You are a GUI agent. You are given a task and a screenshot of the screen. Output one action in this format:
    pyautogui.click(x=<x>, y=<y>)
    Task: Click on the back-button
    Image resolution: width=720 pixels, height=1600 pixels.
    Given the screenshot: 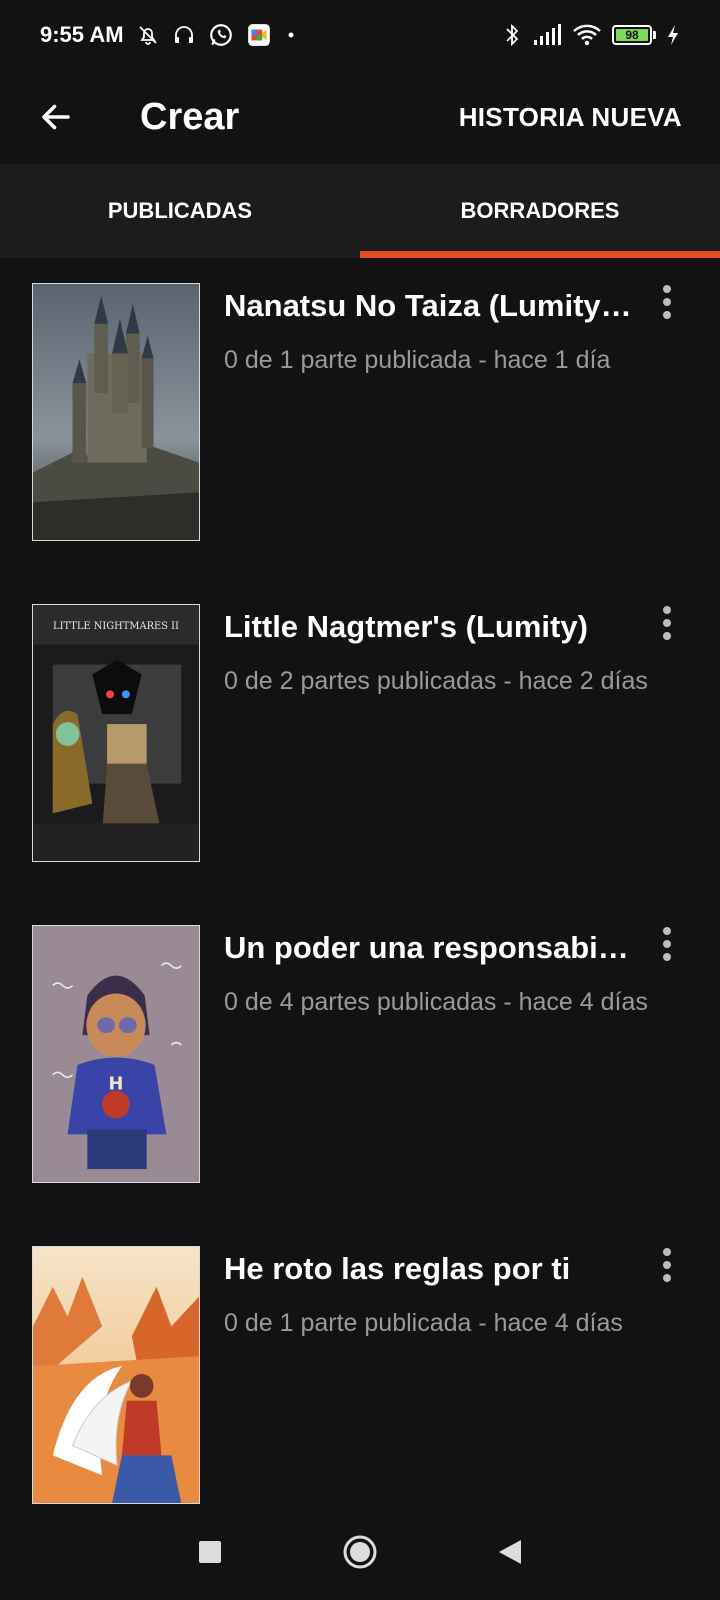 What is the action you would take?
    pyautogui.click(x=56, y=117)
    